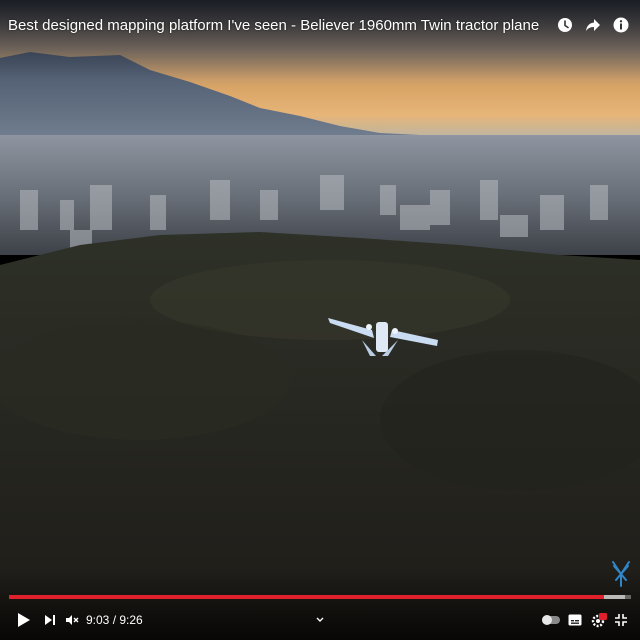 The image size is (640, 640). I want to click on play-icon, so click(24, 620).